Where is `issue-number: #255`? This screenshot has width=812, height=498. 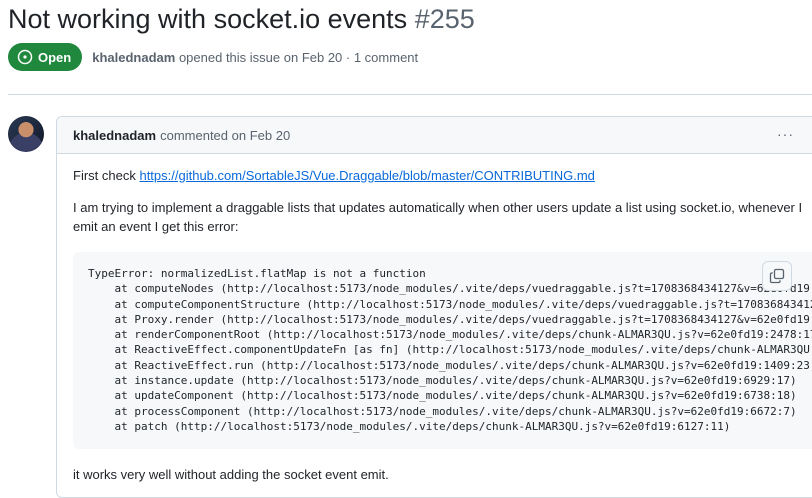
issue-number: #255 is located at coordinates (444, 19).